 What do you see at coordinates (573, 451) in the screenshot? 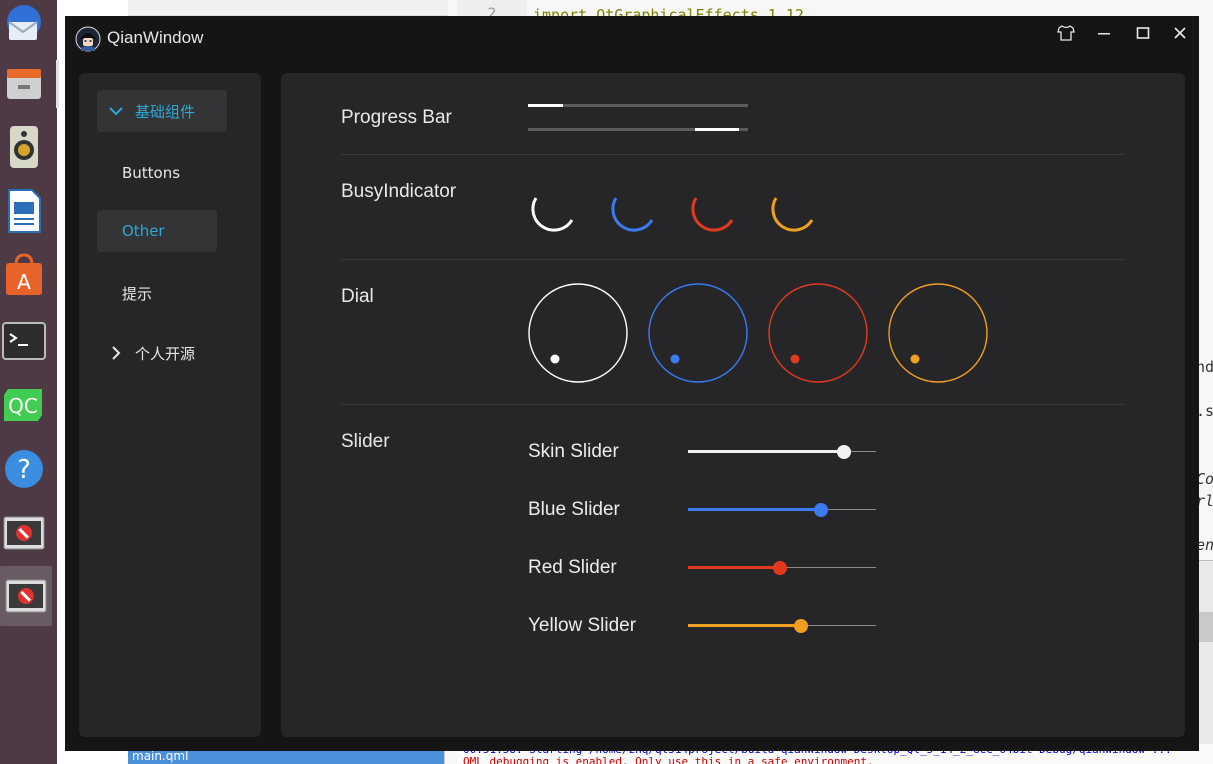
I see `slider-label: Skin Slider` at bounding box center [573, 451].